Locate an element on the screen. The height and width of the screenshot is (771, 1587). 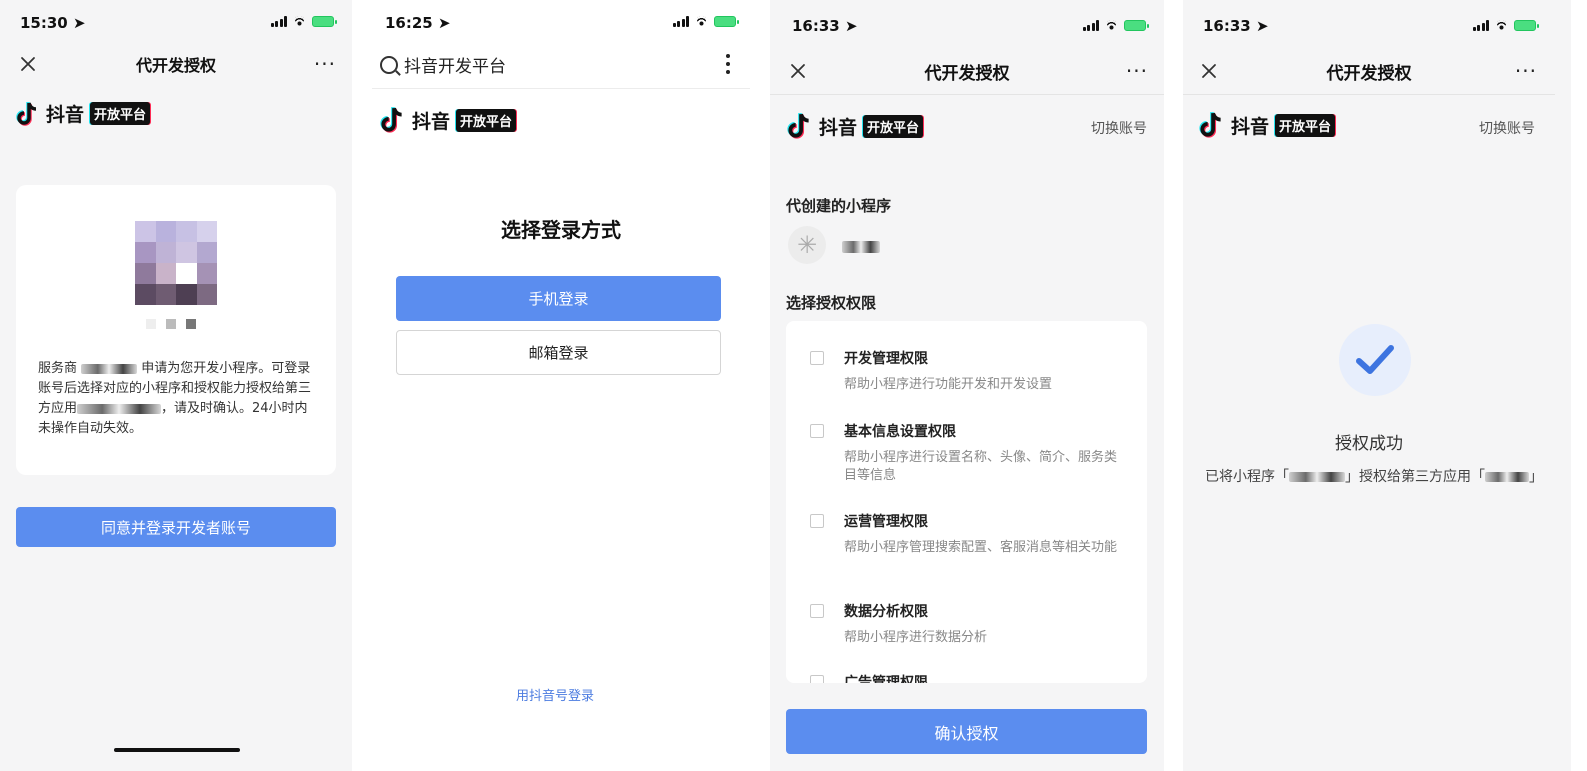
browser-title-bar: 抖音开发平台 is located at coordinates (443, 64).